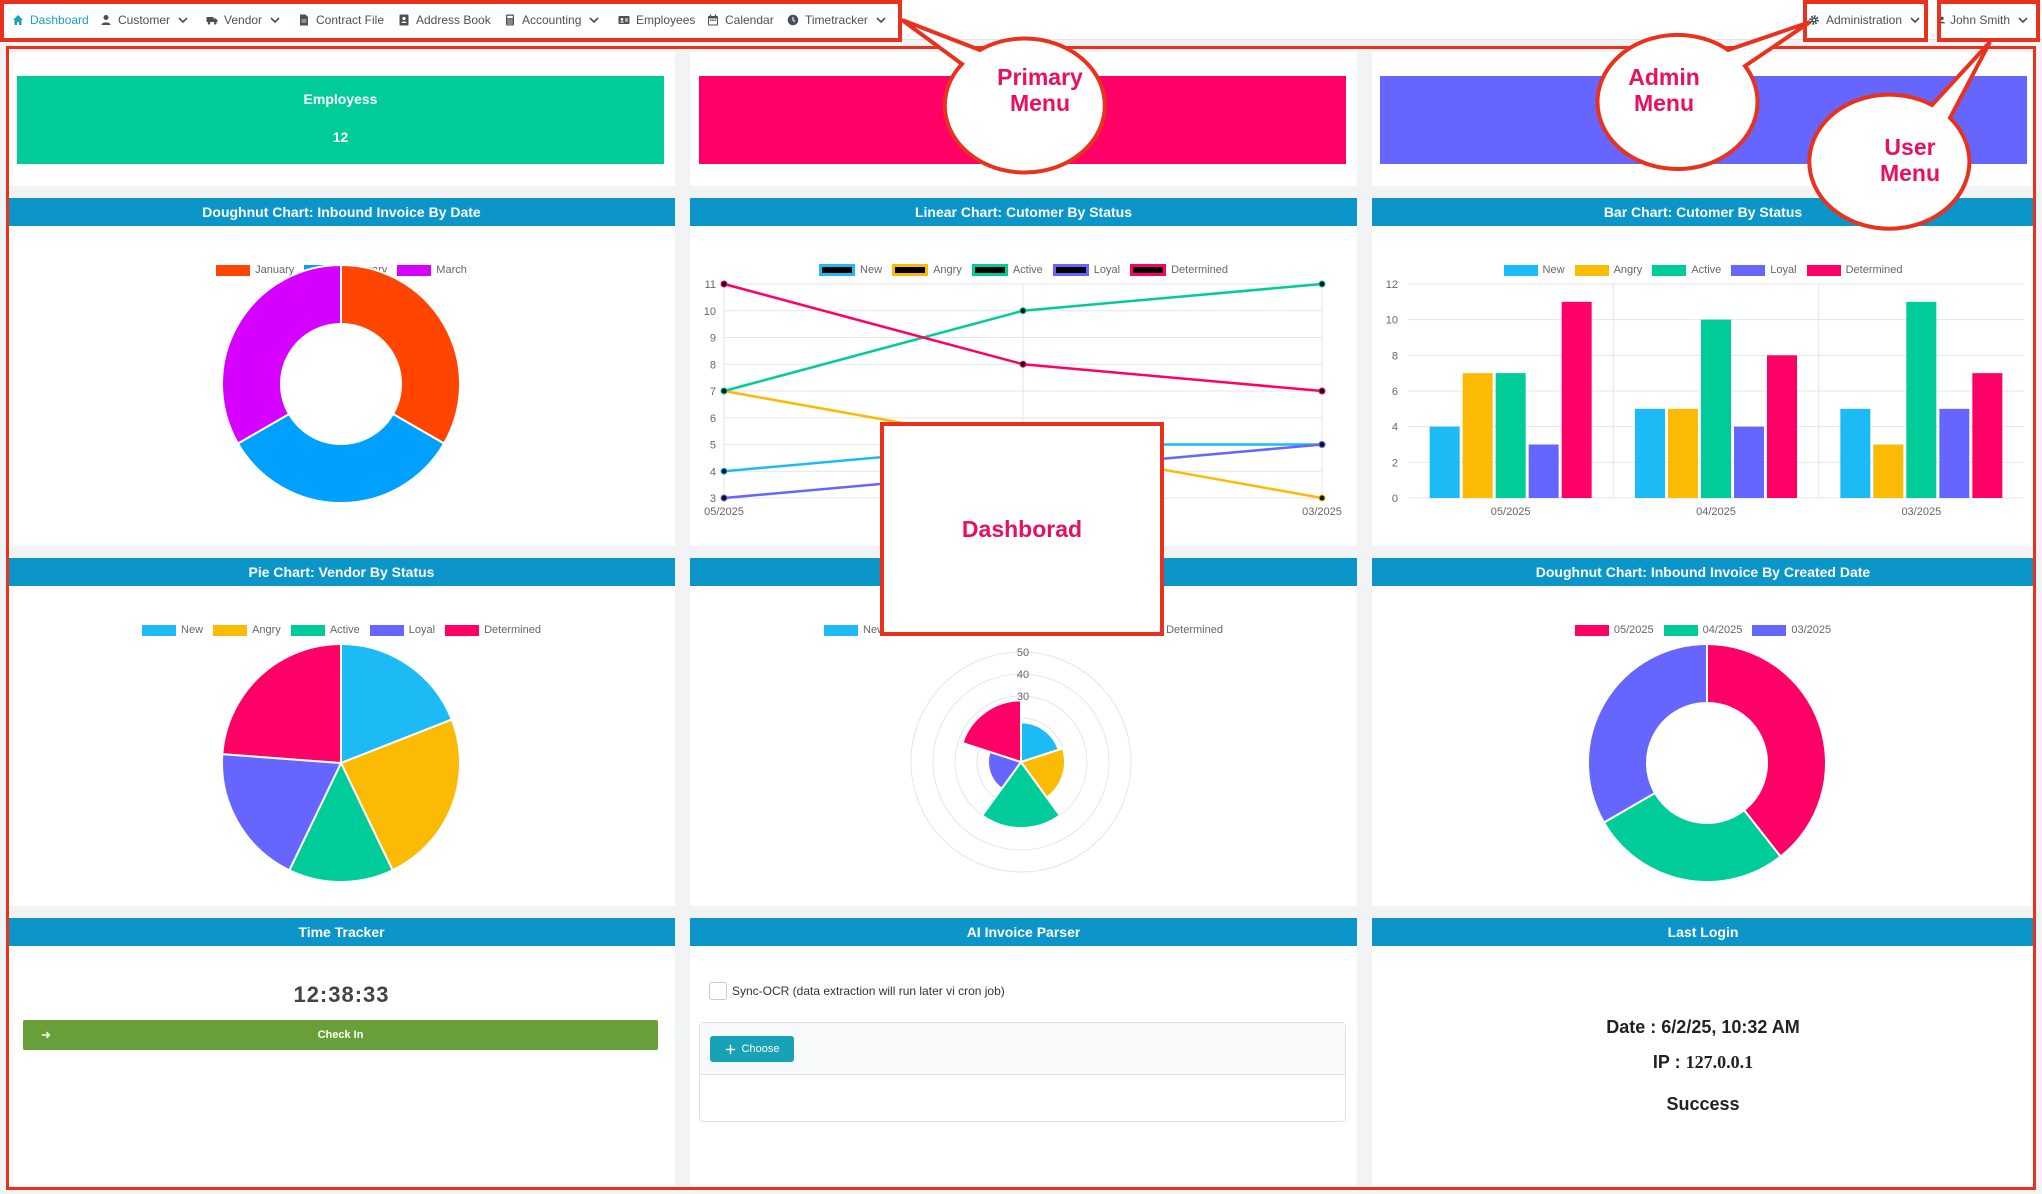  What do you see at coordinates (624, 20) in the screenshot?
I see `id-card-icon` at bounding box center [624, 20].